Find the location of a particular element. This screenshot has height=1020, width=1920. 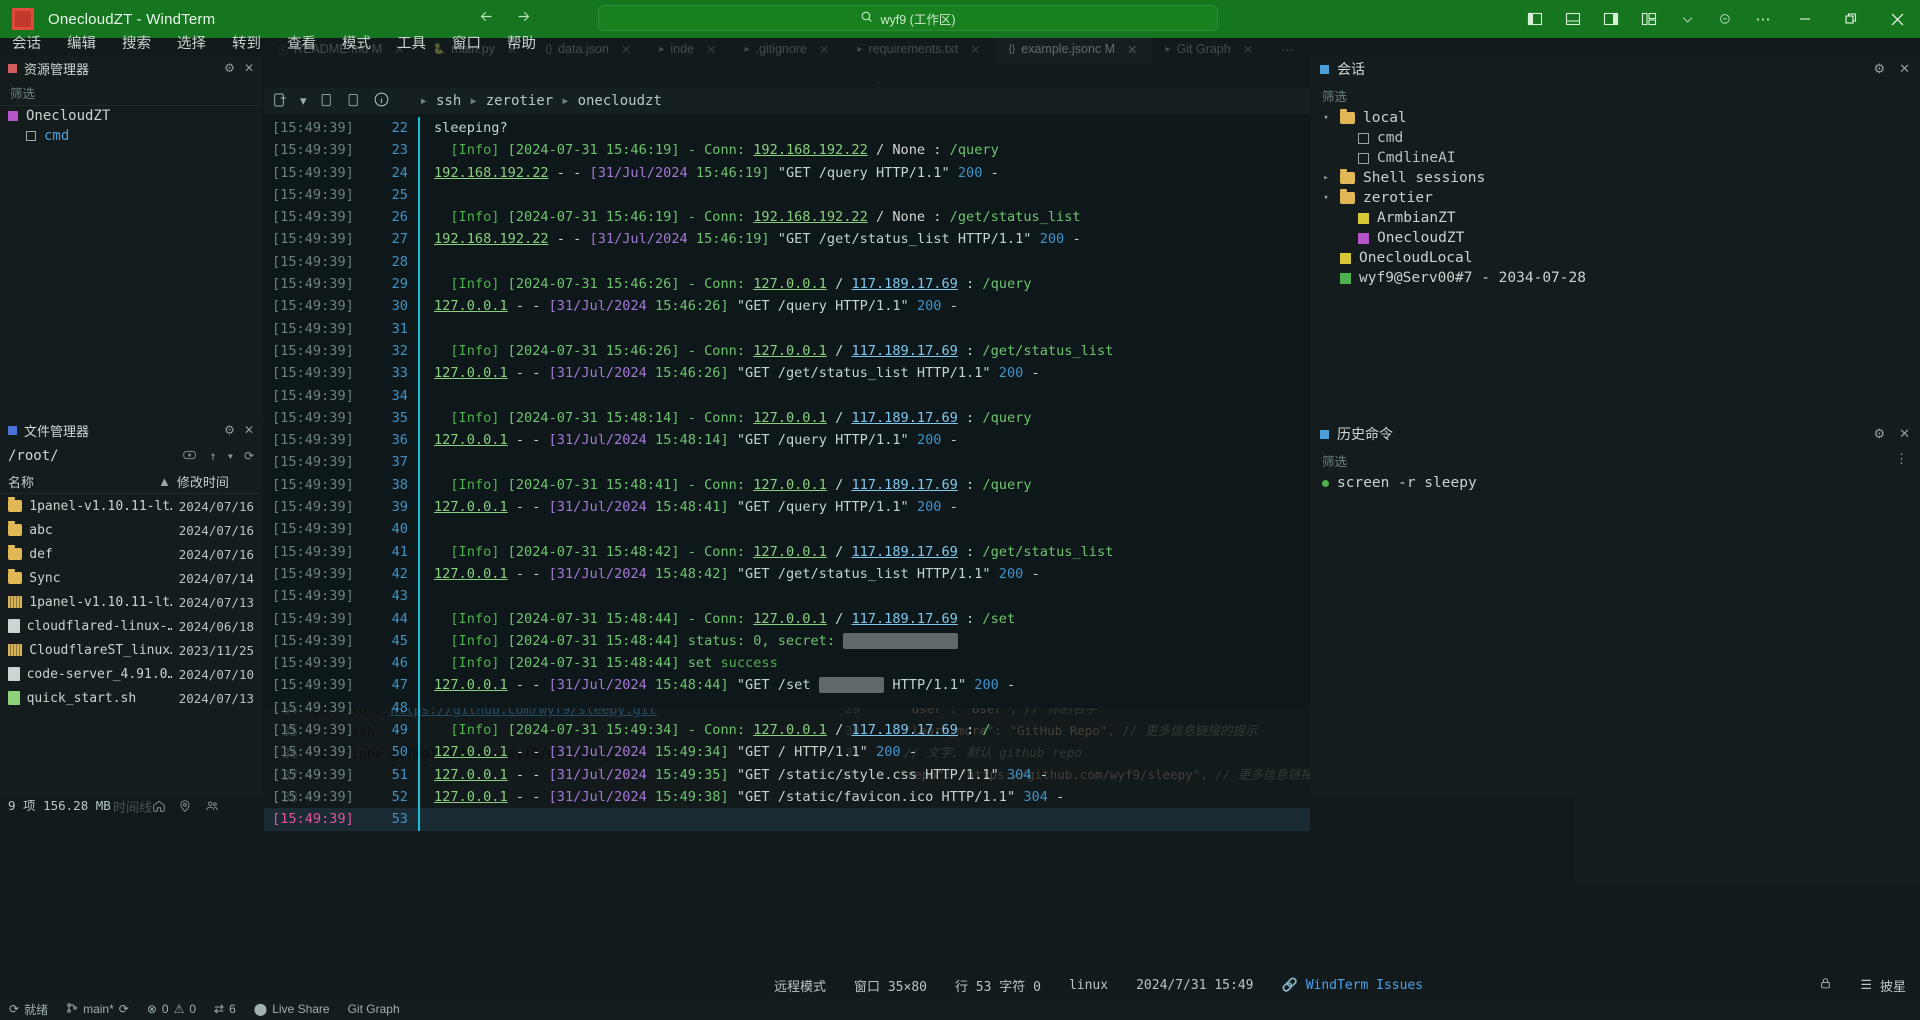

column-modified: 修改时间 is located at coordinates (203, 481).